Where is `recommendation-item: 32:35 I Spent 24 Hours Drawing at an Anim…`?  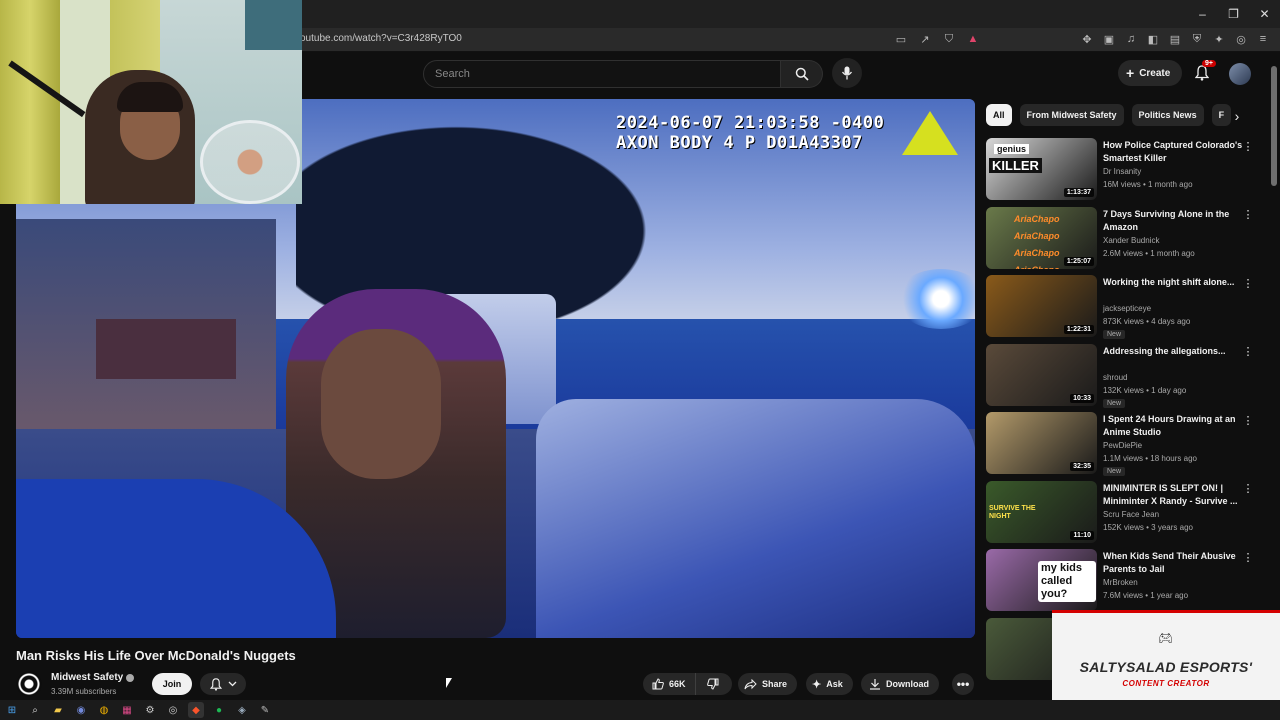
recommendation-item: 32:35 I Spent 24 Hours Drawing at an Anim… is located at coordinates (1126, 446).